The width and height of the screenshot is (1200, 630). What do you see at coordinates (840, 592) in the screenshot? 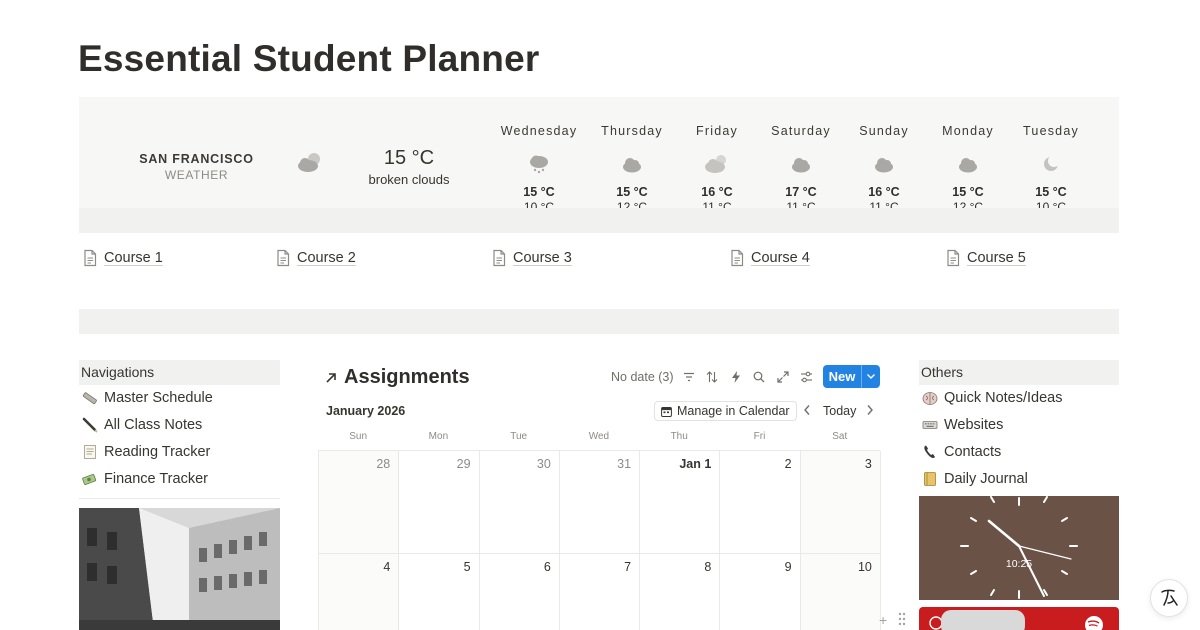
I see `calendar-day: 10` at bounding box center [840, 592].